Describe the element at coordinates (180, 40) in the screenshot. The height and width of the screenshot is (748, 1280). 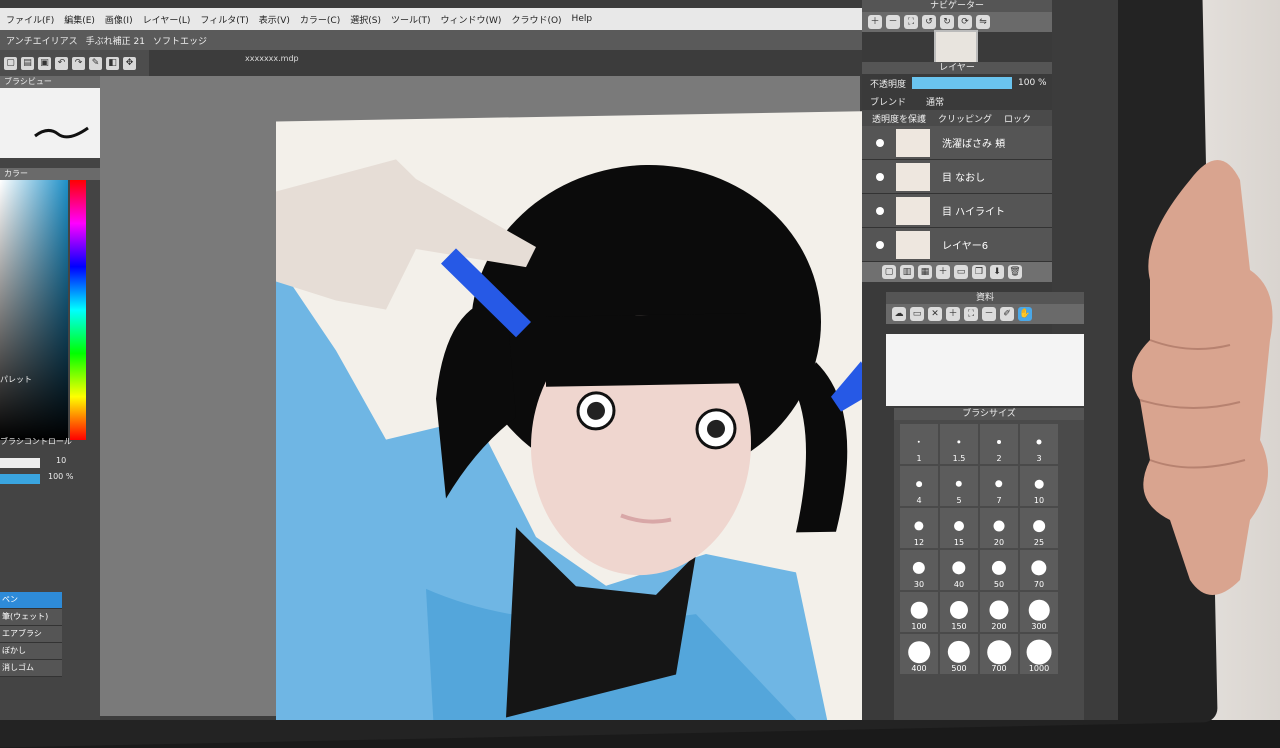
I see `soft-edge-checkbox: ソフトエッジ` at that location.